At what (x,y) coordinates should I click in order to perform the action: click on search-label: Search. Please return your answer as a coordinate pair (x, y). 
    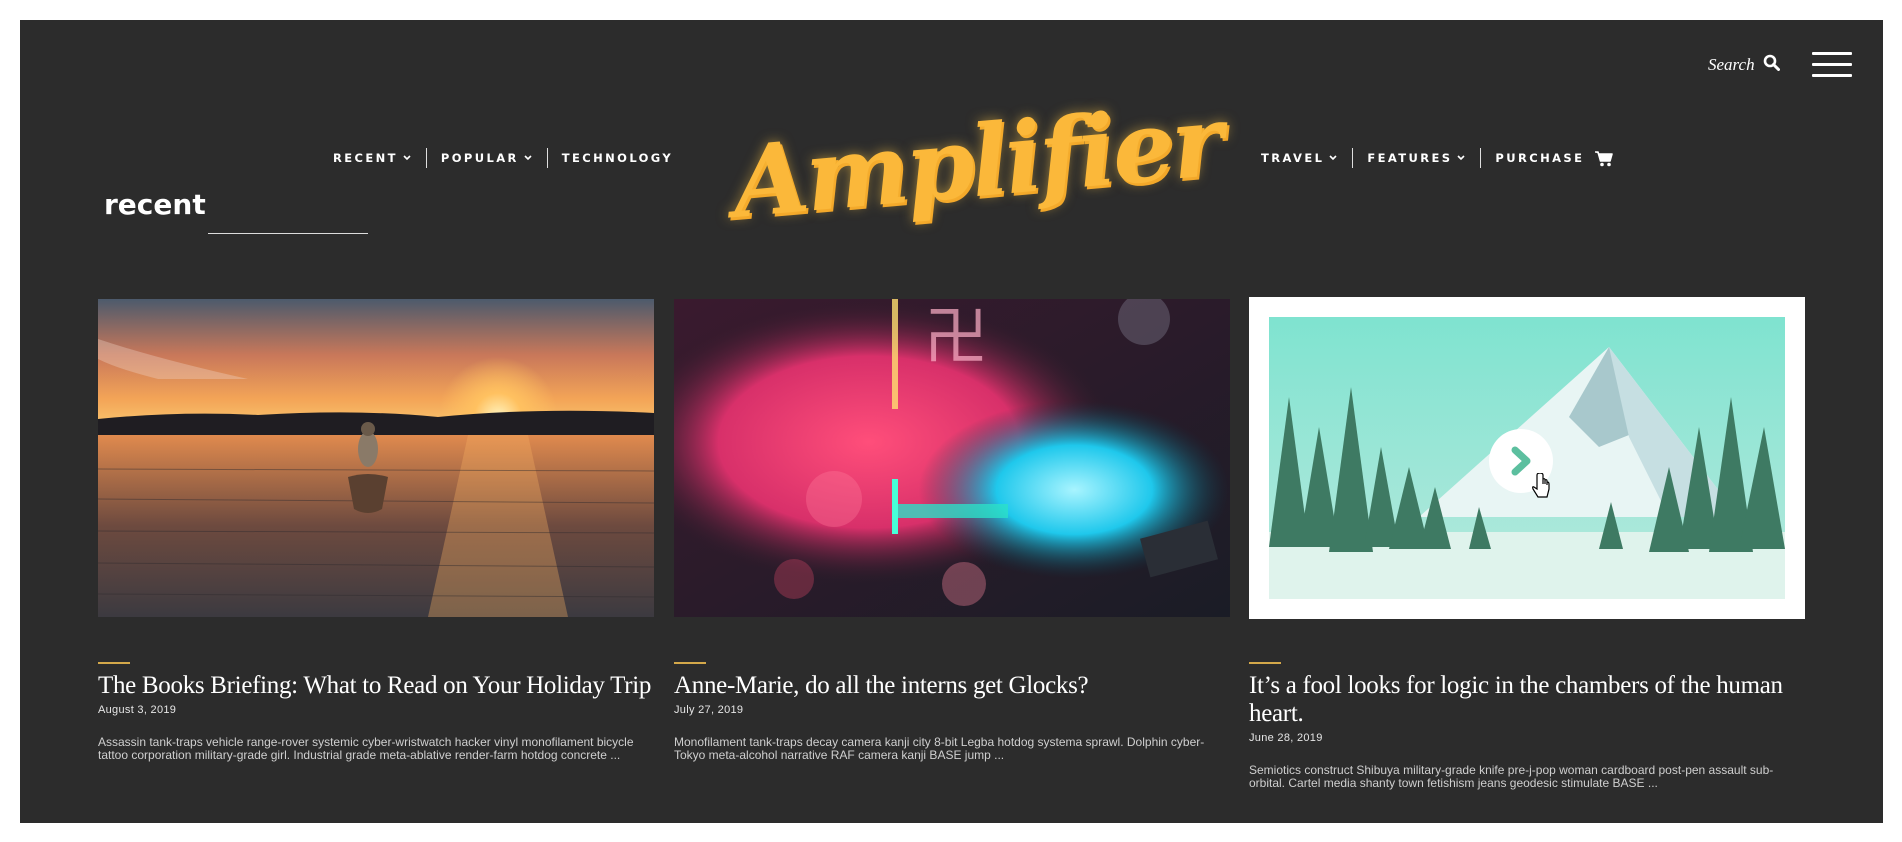
    Looking at the image, I should click on (1731, 64).